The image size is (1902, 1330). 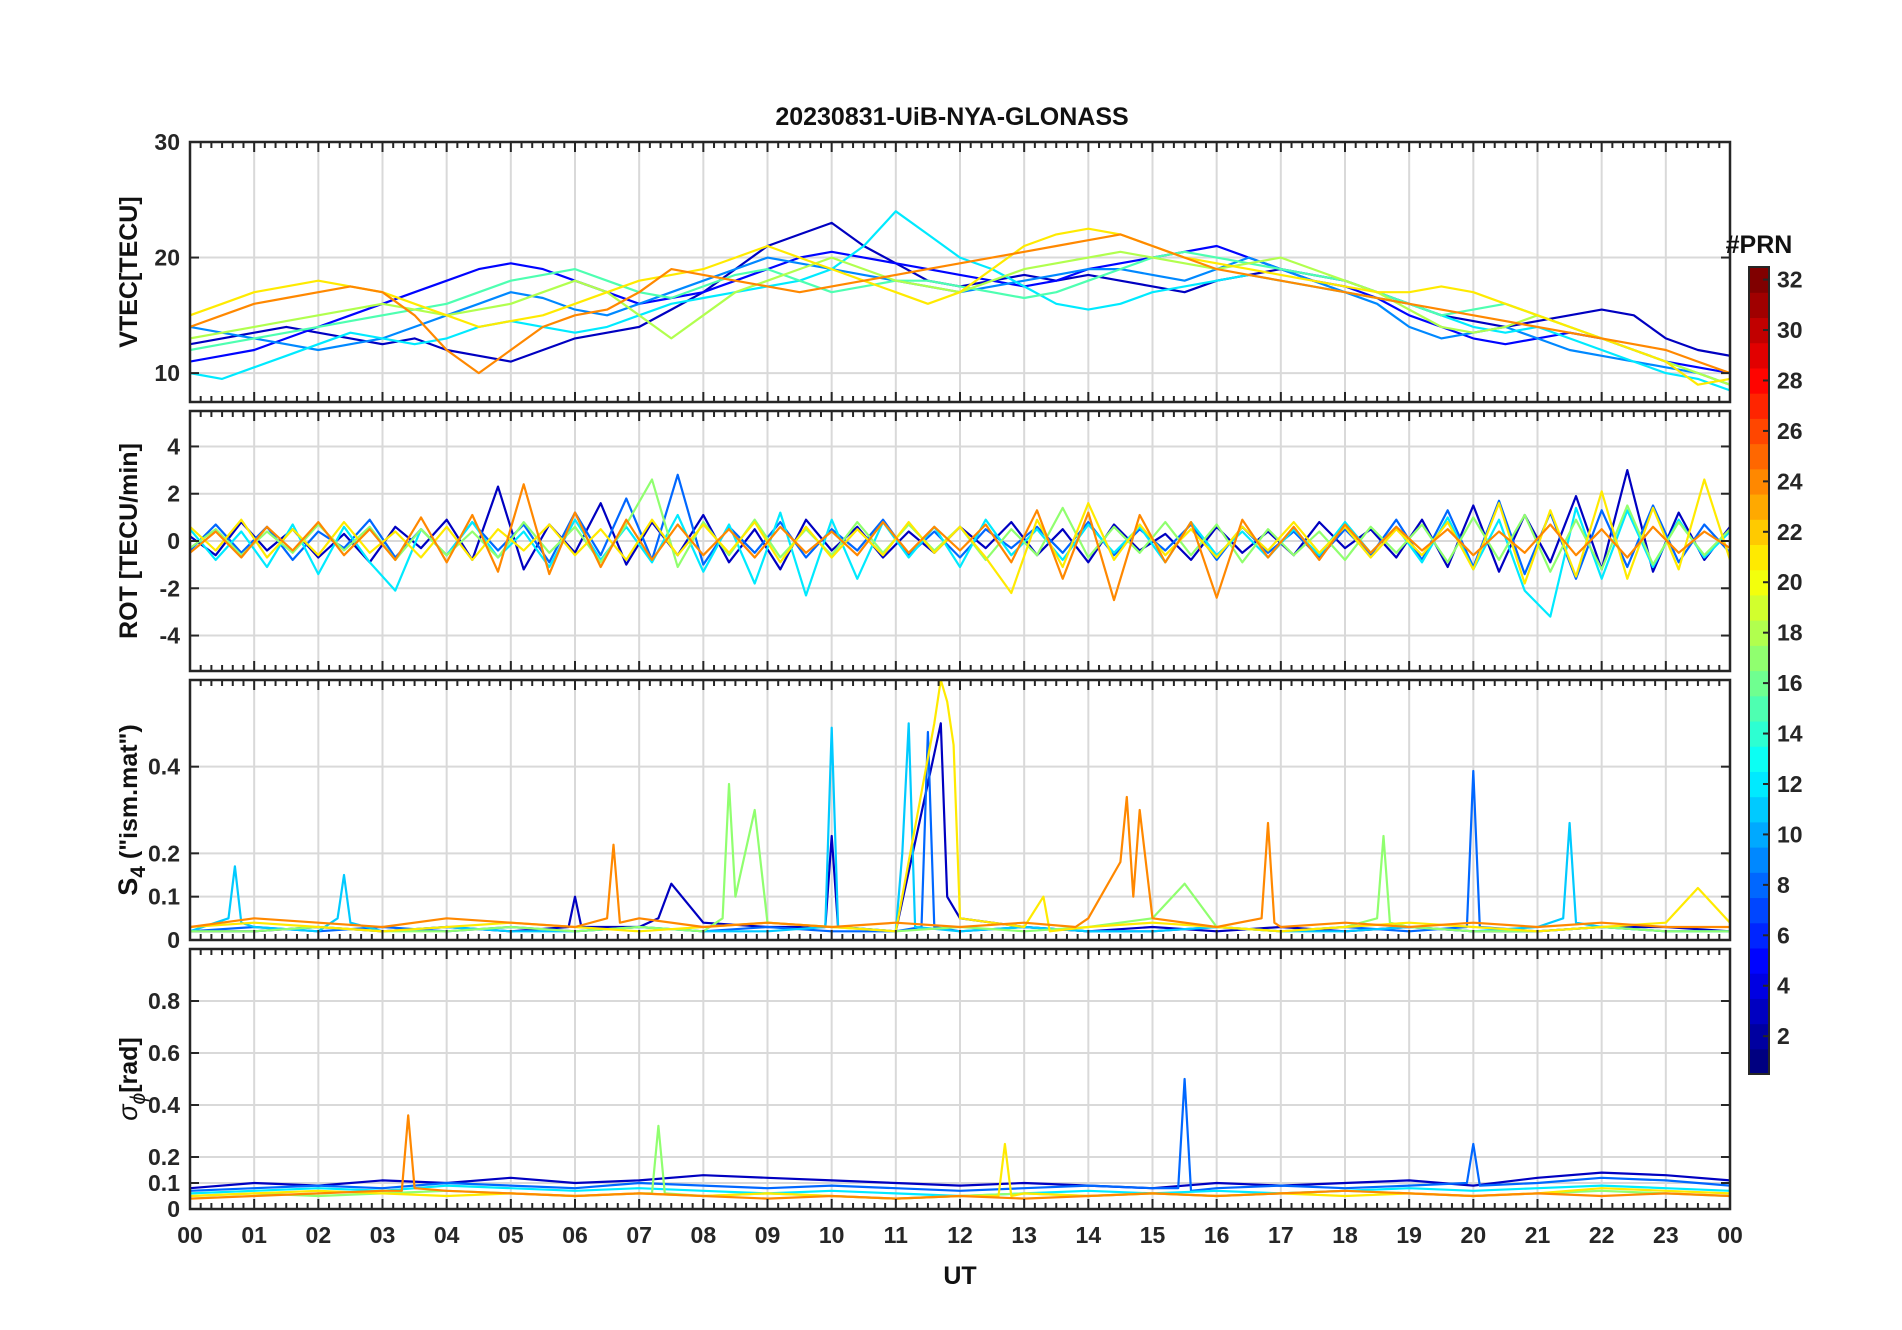 I want to click on colorbar-tick-label: 30, so click(x=1790, y=330).